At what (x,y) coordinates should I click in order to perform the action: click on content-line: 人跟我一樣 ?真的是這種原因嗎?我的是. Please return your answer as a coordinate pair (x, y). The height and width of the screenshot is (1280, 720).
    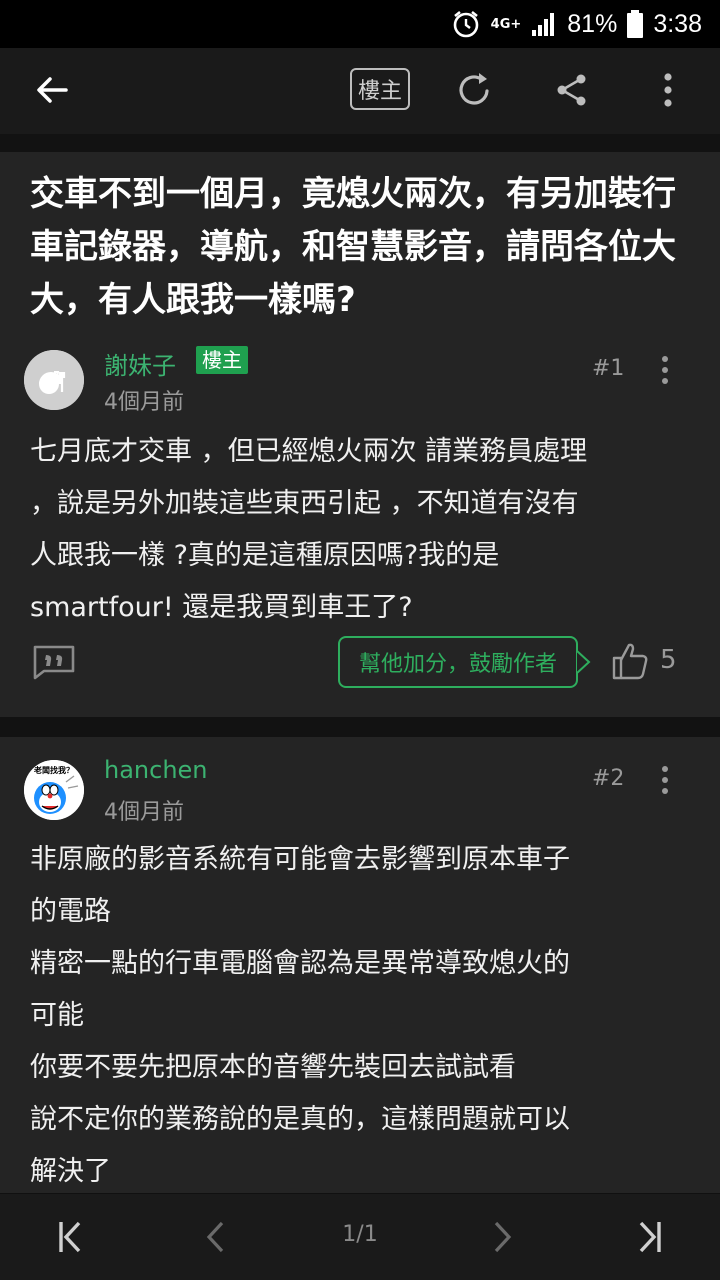
    Looking at the image, I should click on (265, 555).